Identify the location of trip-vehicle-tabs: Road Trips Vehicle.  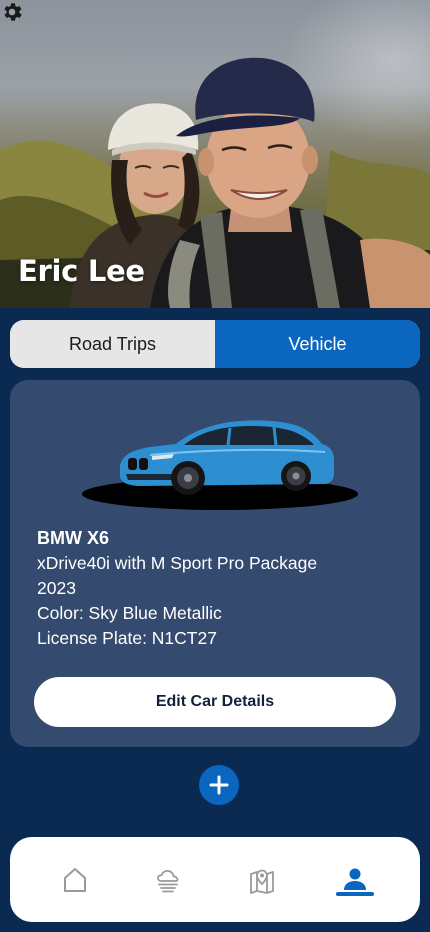
(215, 344).